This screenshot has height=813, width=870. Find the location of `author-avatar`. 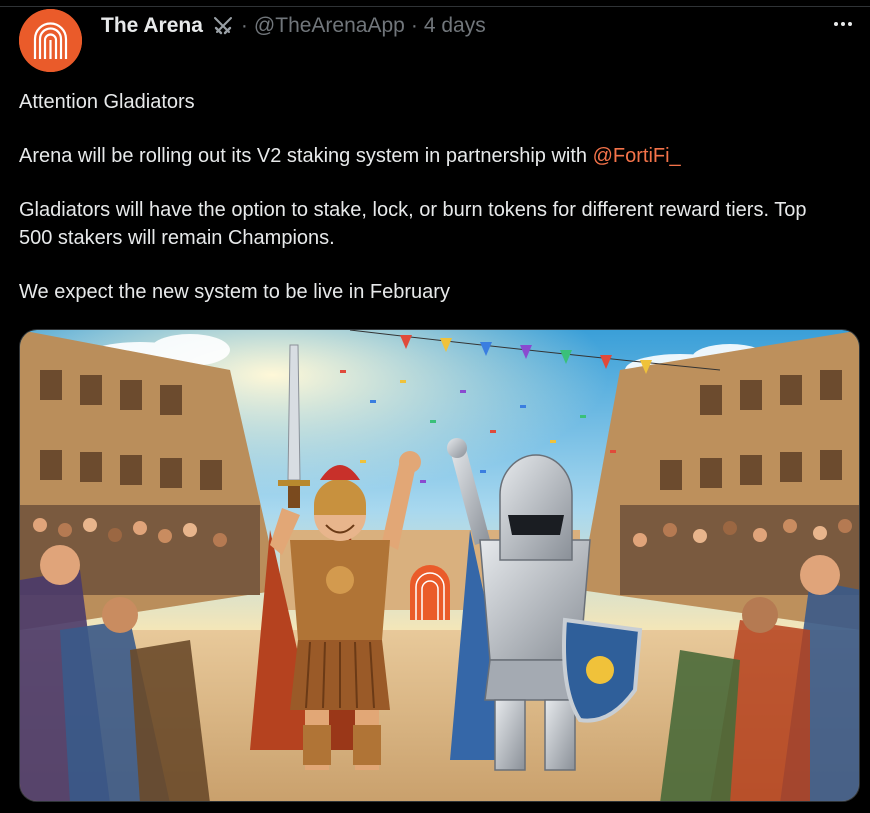

author-avatar is located at coordinates (50, 40).